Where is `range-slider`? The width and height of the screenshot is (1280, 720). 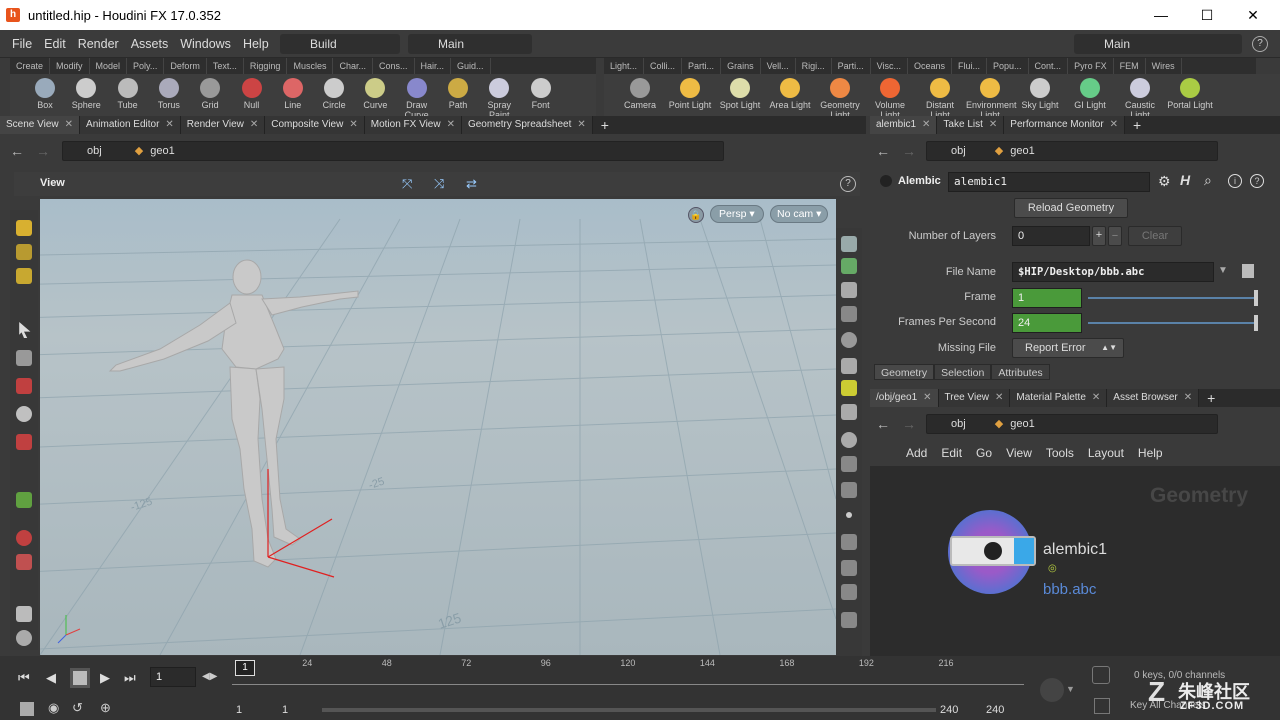 range-slider is located at coordinates (629, 710).